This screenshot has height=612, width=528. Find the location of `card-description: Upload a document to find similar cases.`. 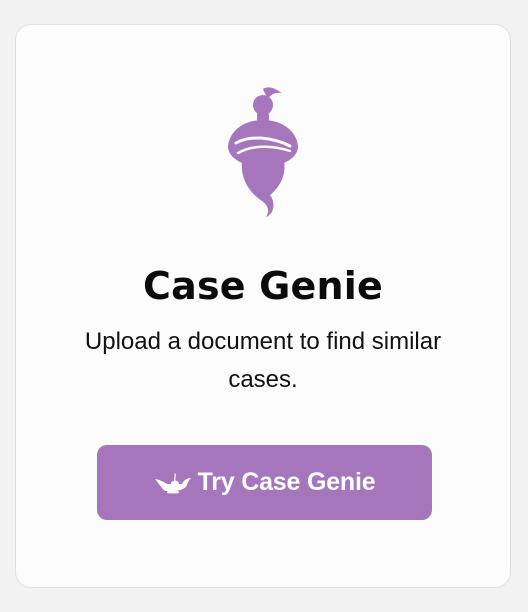

card-description: Upload a document to find similar cases. is located at coordinates (263, 360).